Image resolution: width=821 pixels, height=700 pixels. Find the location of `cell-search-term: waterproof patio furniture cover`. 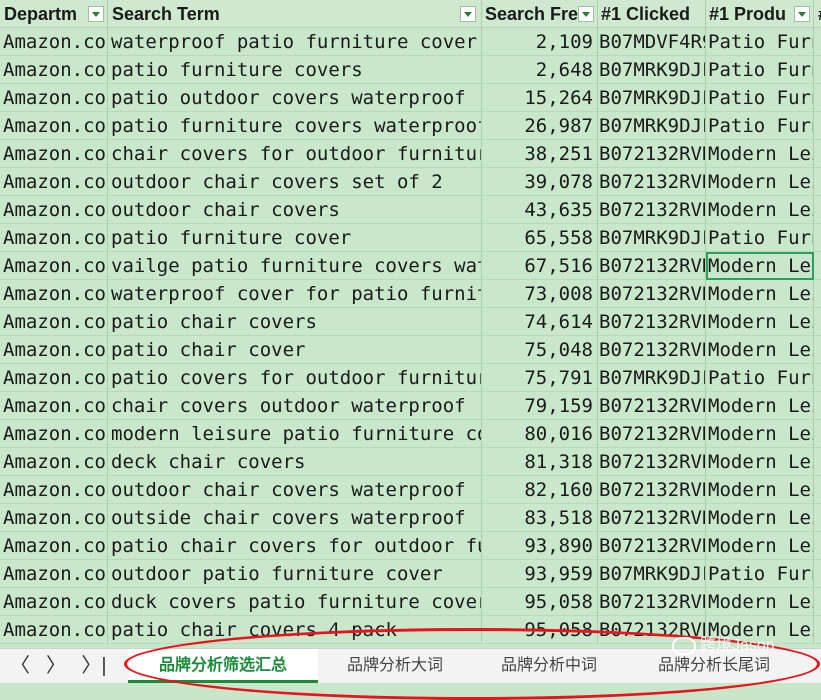

cell-search-term: waterproof patio furniture cover is located at coordinates (295, 42).